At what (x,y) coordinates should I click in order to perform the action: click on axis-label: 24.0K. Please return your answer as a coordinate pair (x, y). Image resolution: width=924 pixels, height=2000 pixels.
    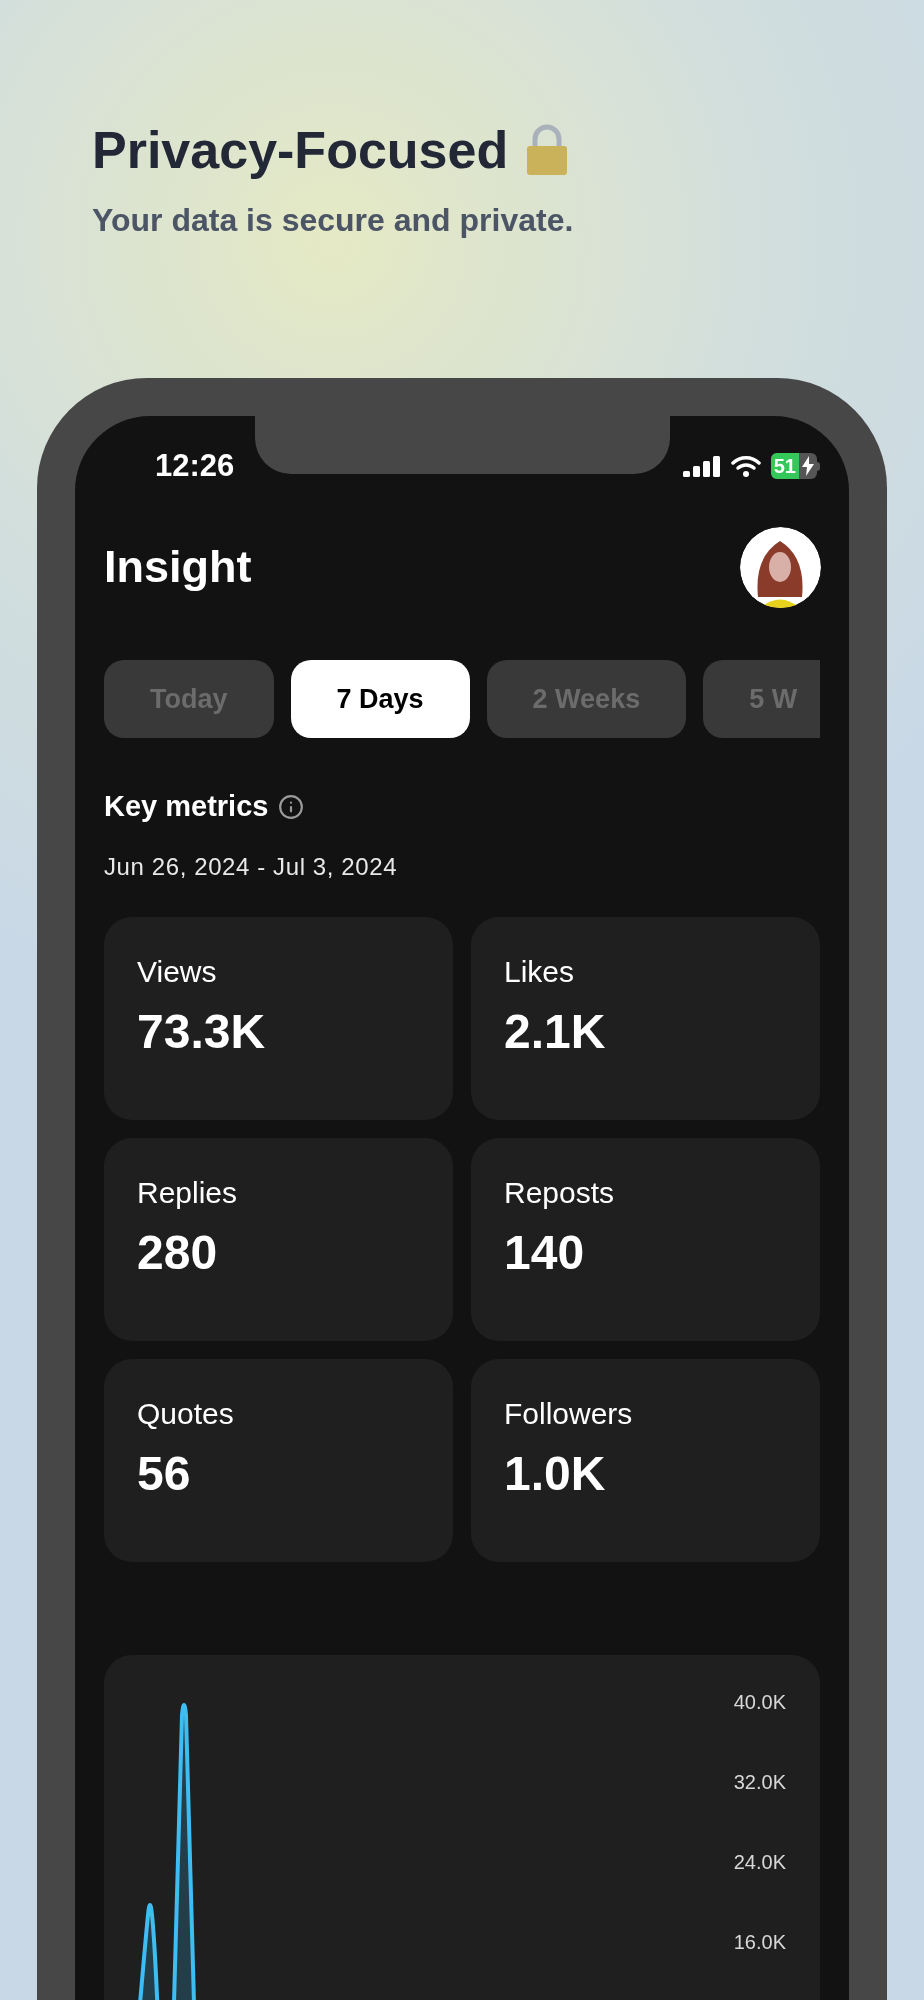
    Looking at the image, I should click on (759, 1862).